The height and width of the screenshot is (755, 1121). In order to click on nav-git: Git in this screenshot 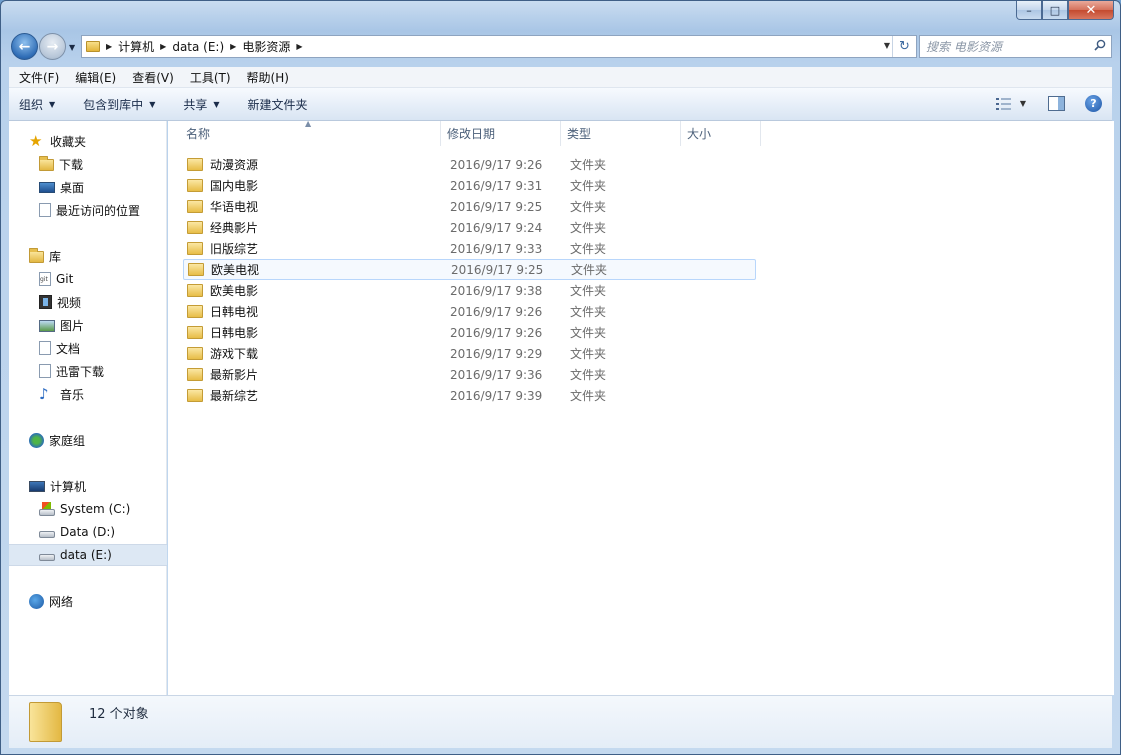, I will do `click(88, 279)`.